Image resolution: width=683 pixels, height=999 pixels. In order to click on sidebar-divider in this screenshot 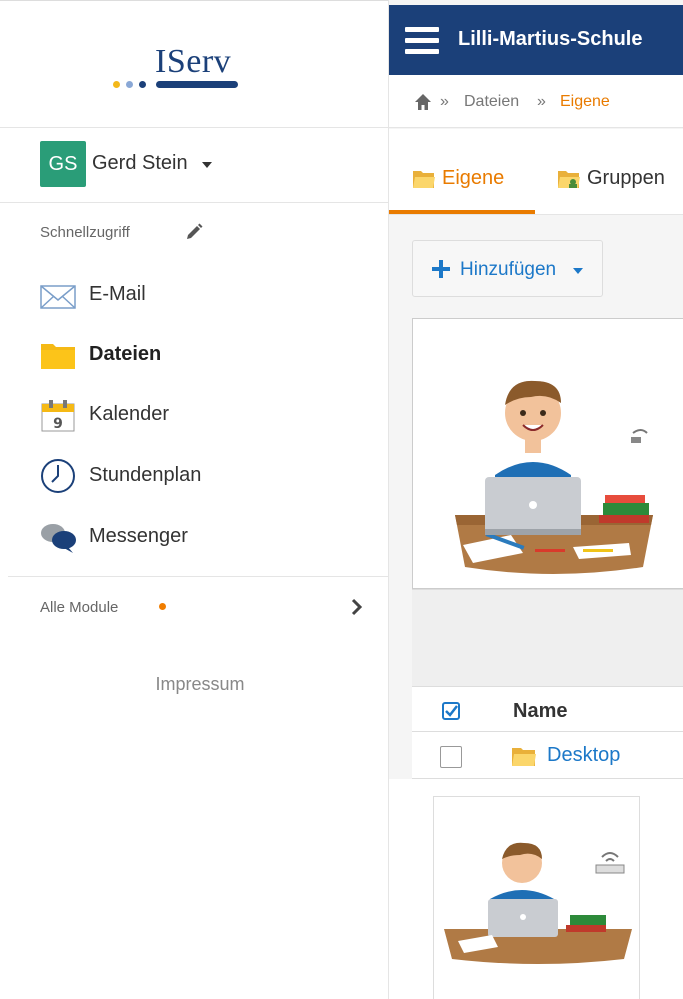, I will do `click(198, 576)`.